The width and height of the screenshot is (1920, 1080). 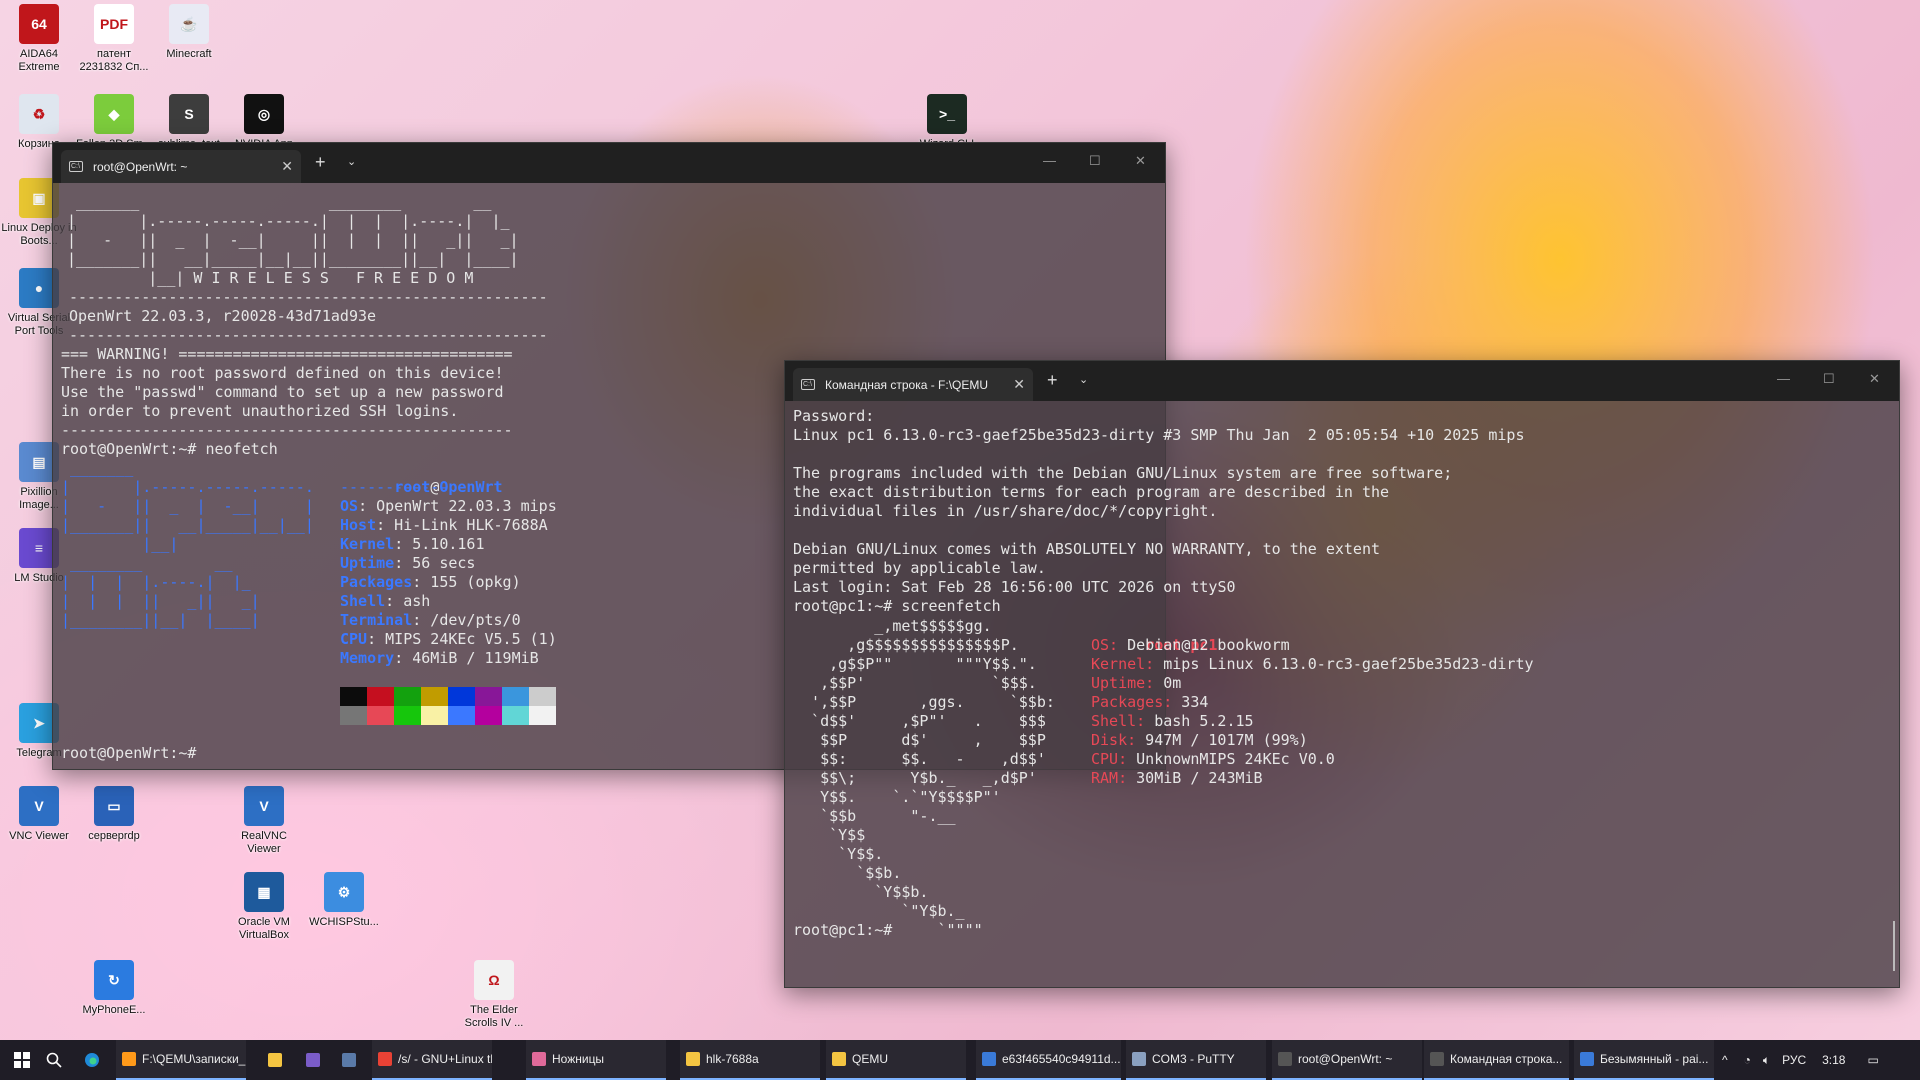 What do you see at coordinates (156, 582) in the screenshot?
I see `logo-line: | | | |.----.| |_` at bounding box center [156, 582].